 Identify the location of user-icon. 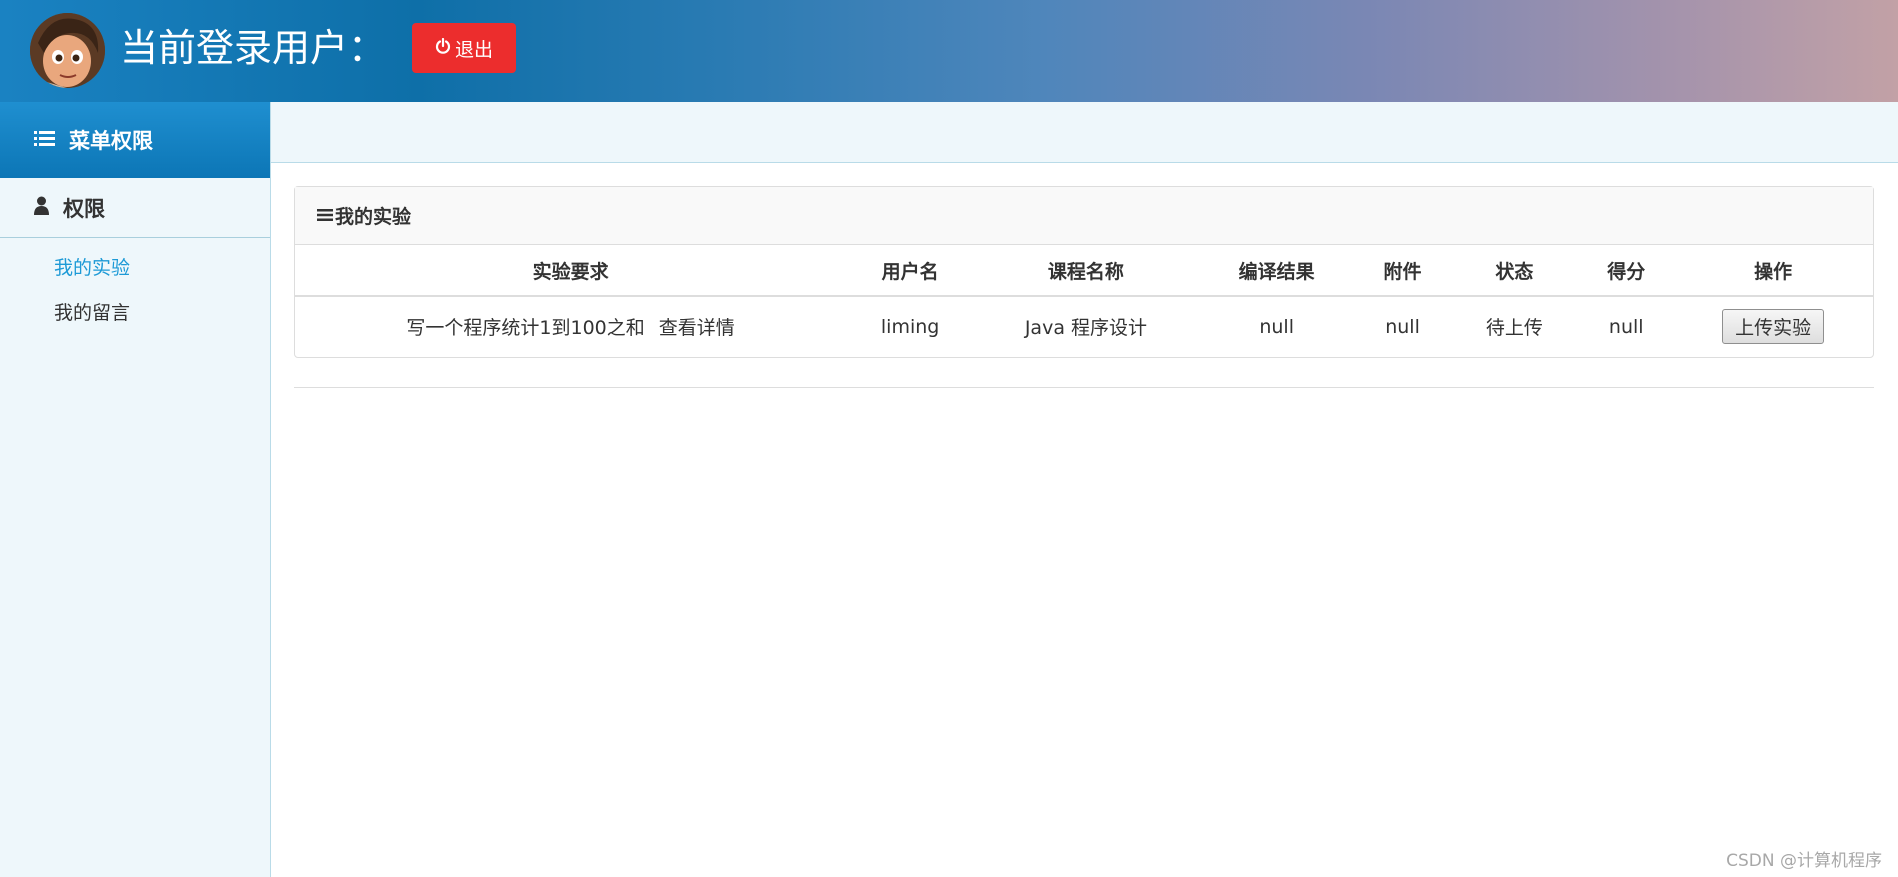
(41, 208).